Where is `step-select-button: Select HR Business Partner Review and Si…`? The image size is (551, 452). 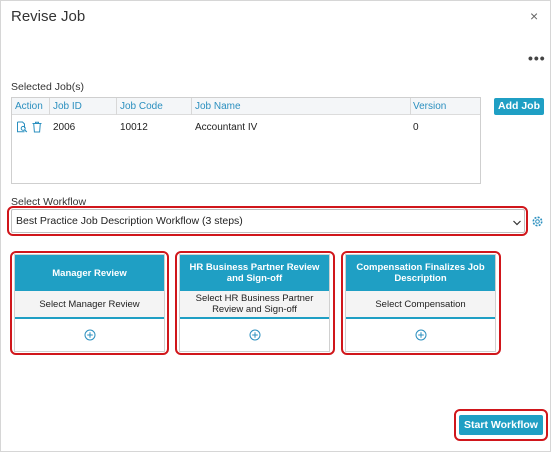 step-select-button: Select HR Business Partner Review and Si… is located at coordinates (254, 305).